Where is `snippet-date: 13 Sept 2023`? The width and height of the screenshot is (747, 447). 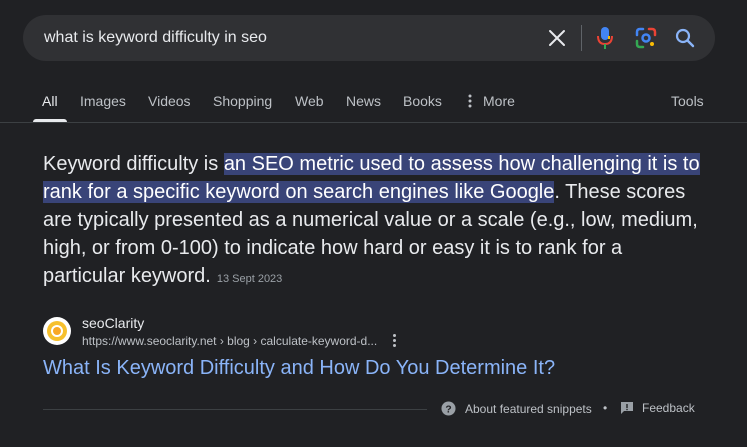
snippet-date: 13 Sept 2023 is located at coordinates (249, 279).